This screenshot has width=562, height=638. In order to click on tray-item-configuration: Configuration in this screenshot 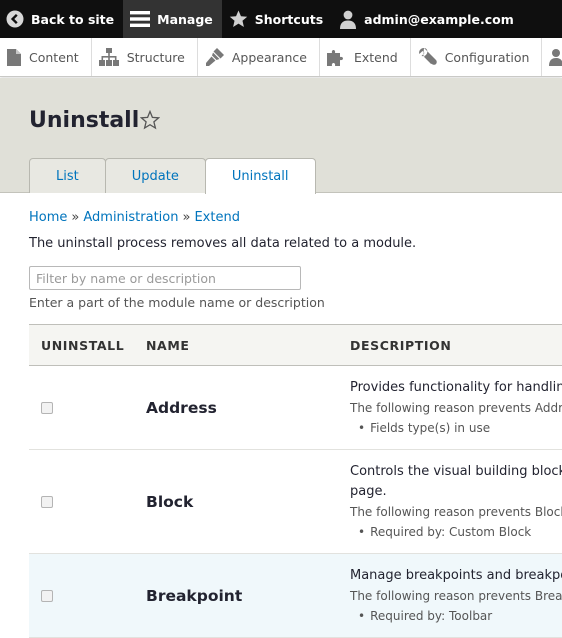, I will do `click(477, 57)`.